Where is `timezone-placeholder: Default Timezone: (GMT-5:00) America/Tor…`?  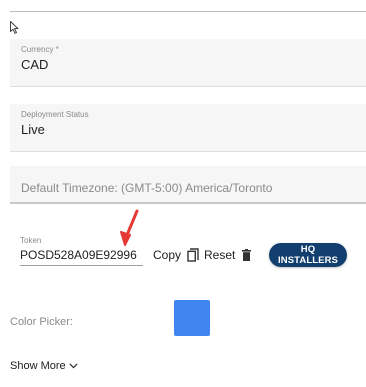
timezone-placeholder: Default Timezone: (GMT-5:00) America/Tor… is located at coordinates (147, 188).